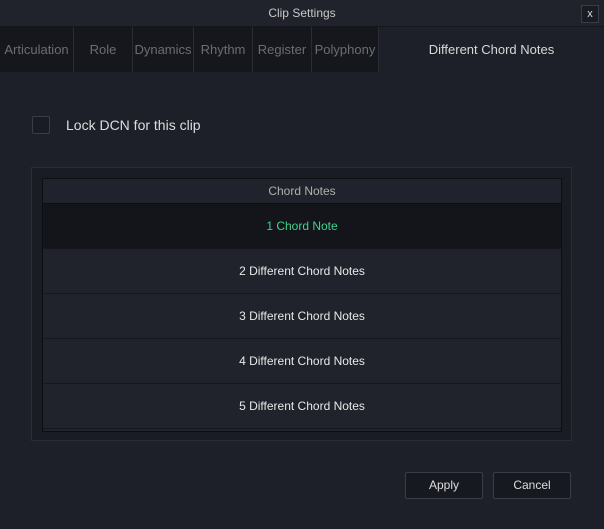 This screenshot has width=604, height=529. I want to click on tab-register: Register, so click(282, 49).